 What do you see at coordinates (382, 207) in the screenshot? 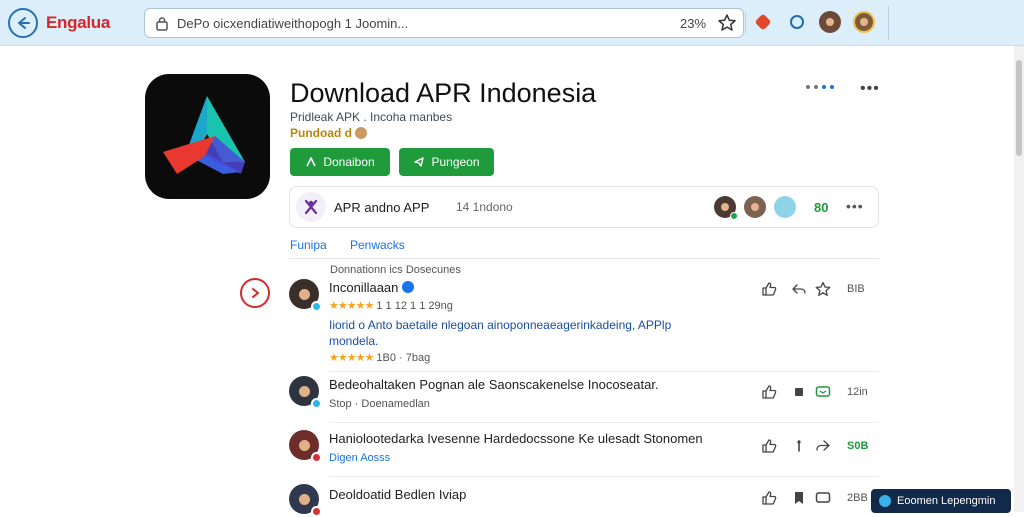
I see `card-app-label: APR andno APP` at bounding box center [382, 207].